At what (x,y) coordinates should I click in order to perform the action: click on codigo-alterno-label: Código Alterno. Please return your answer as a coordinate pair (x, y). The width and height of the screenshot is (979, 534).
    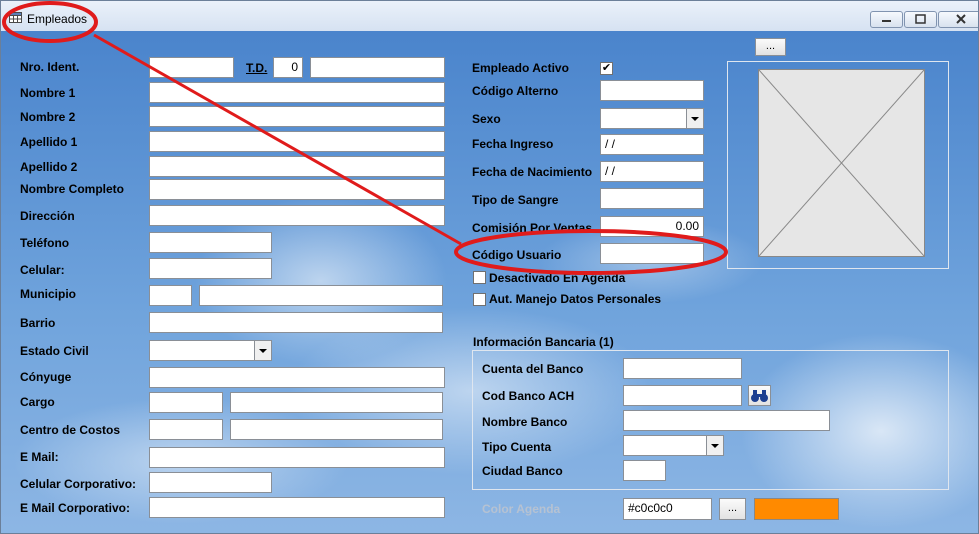
    Looking at the image, I should click on (515, 91).